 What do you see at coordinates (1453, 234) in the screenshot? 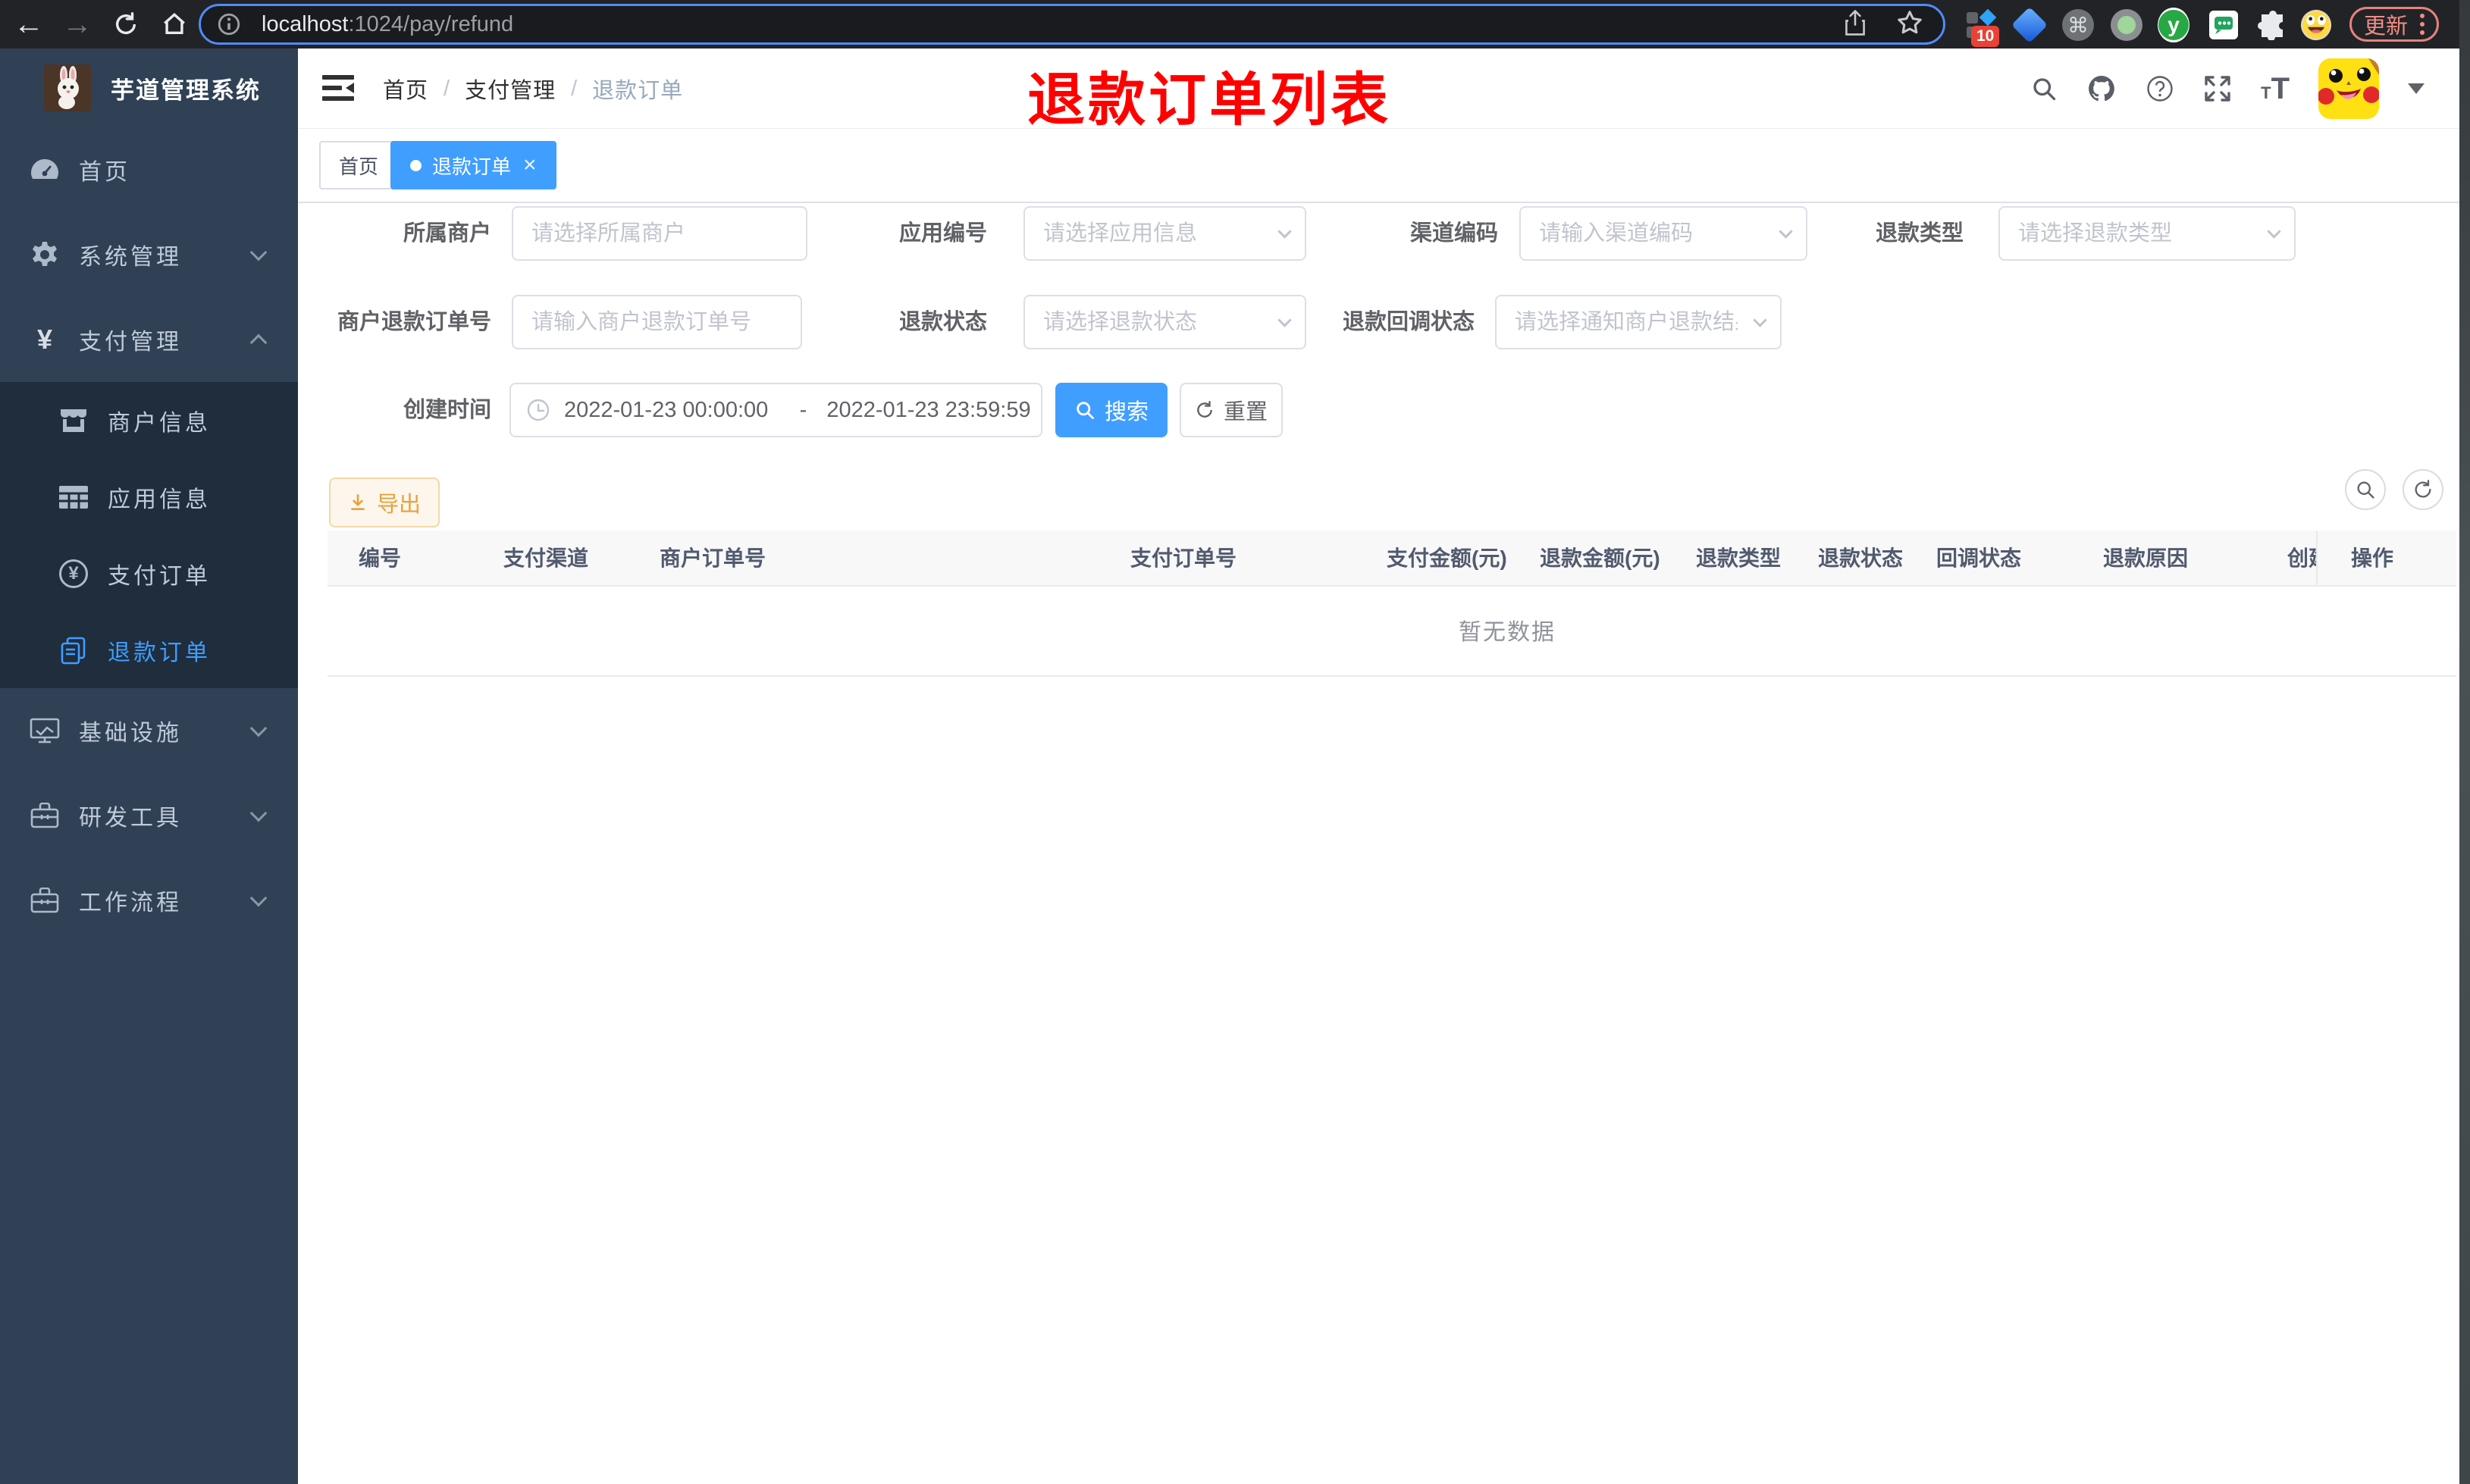
I see `label-channel: 渠道编码` at bounding box center [1453, 234].